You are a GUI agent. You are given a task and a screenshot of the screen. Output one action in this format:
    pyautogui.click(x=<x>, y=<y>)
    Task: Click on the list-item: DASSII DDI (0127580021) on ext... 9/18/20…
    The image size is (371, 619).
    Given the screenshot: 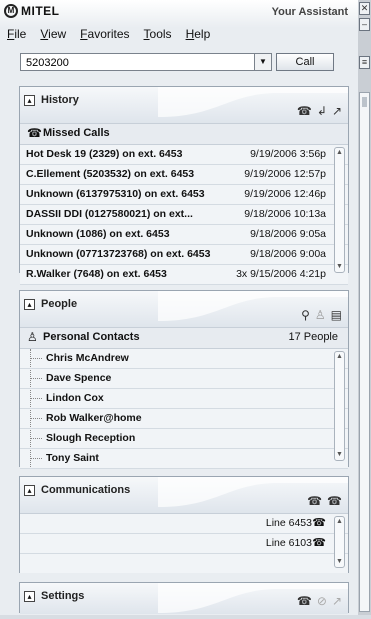 What is the action you would take?
    pyautogui.click(x=184, y=215)
    